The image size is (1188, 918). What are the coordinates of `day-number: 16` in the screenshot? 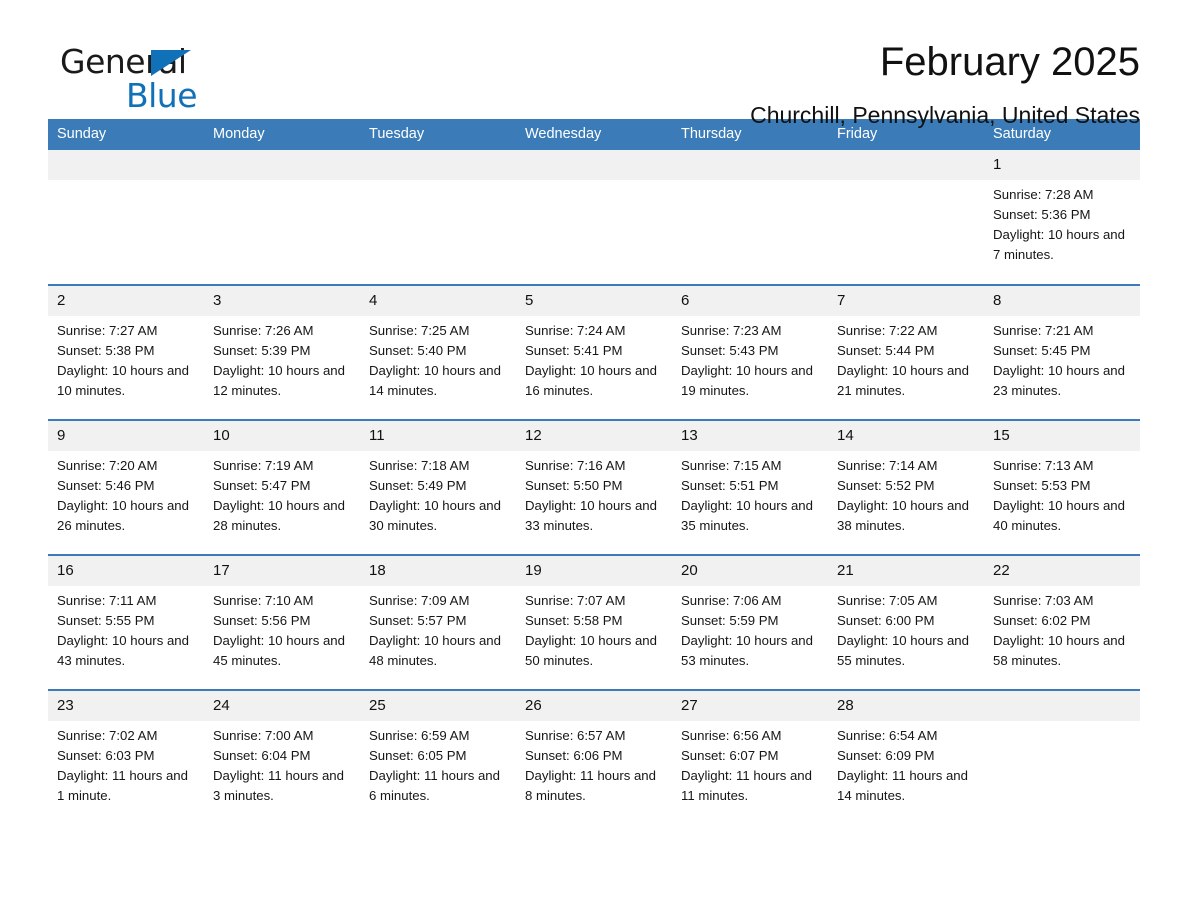 It's located at (126, 571).